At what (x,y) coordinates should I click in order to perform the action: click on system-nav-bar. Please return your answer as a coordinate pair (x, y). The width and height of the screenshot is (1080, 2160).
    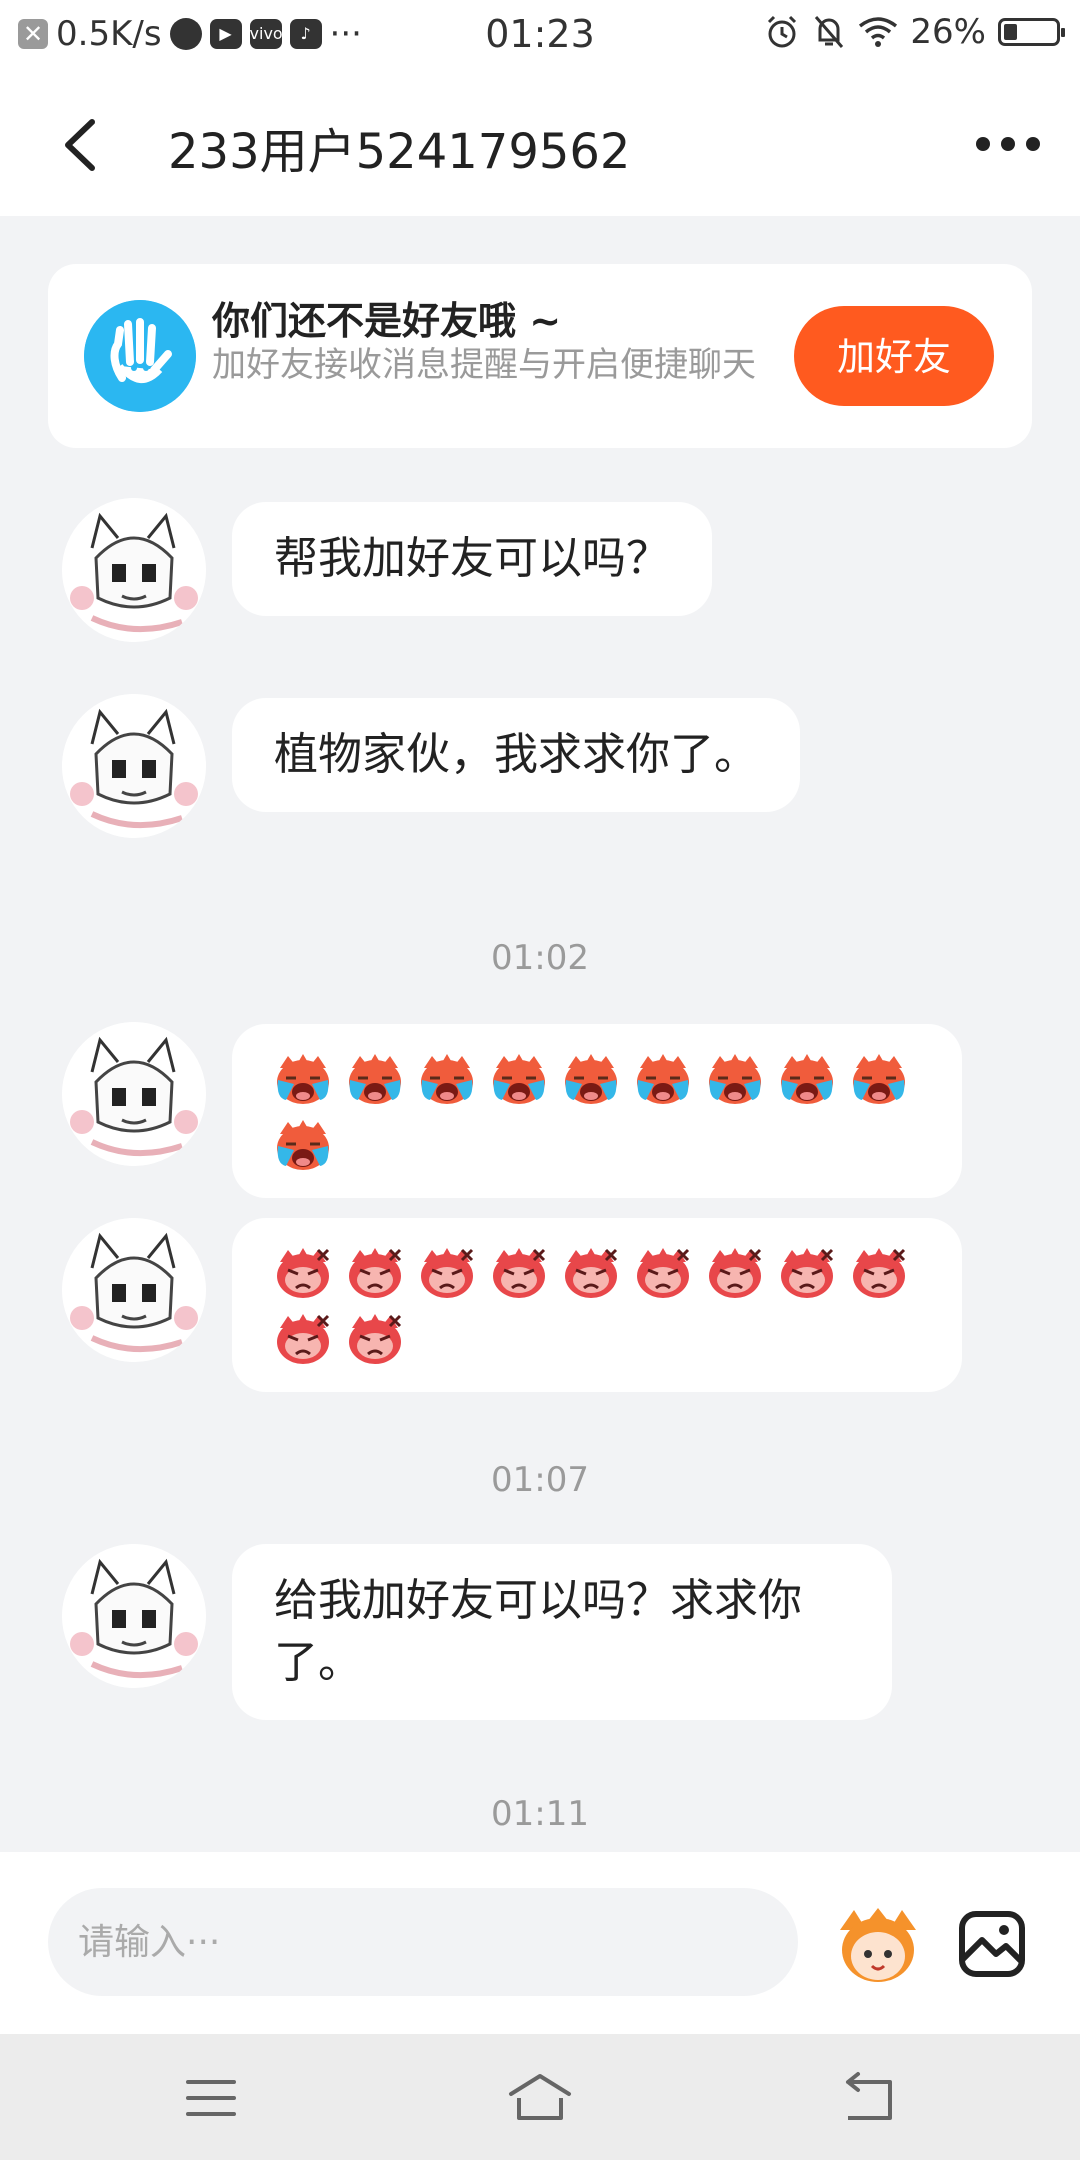
    Looking at the image, I should click on (540, 2097).